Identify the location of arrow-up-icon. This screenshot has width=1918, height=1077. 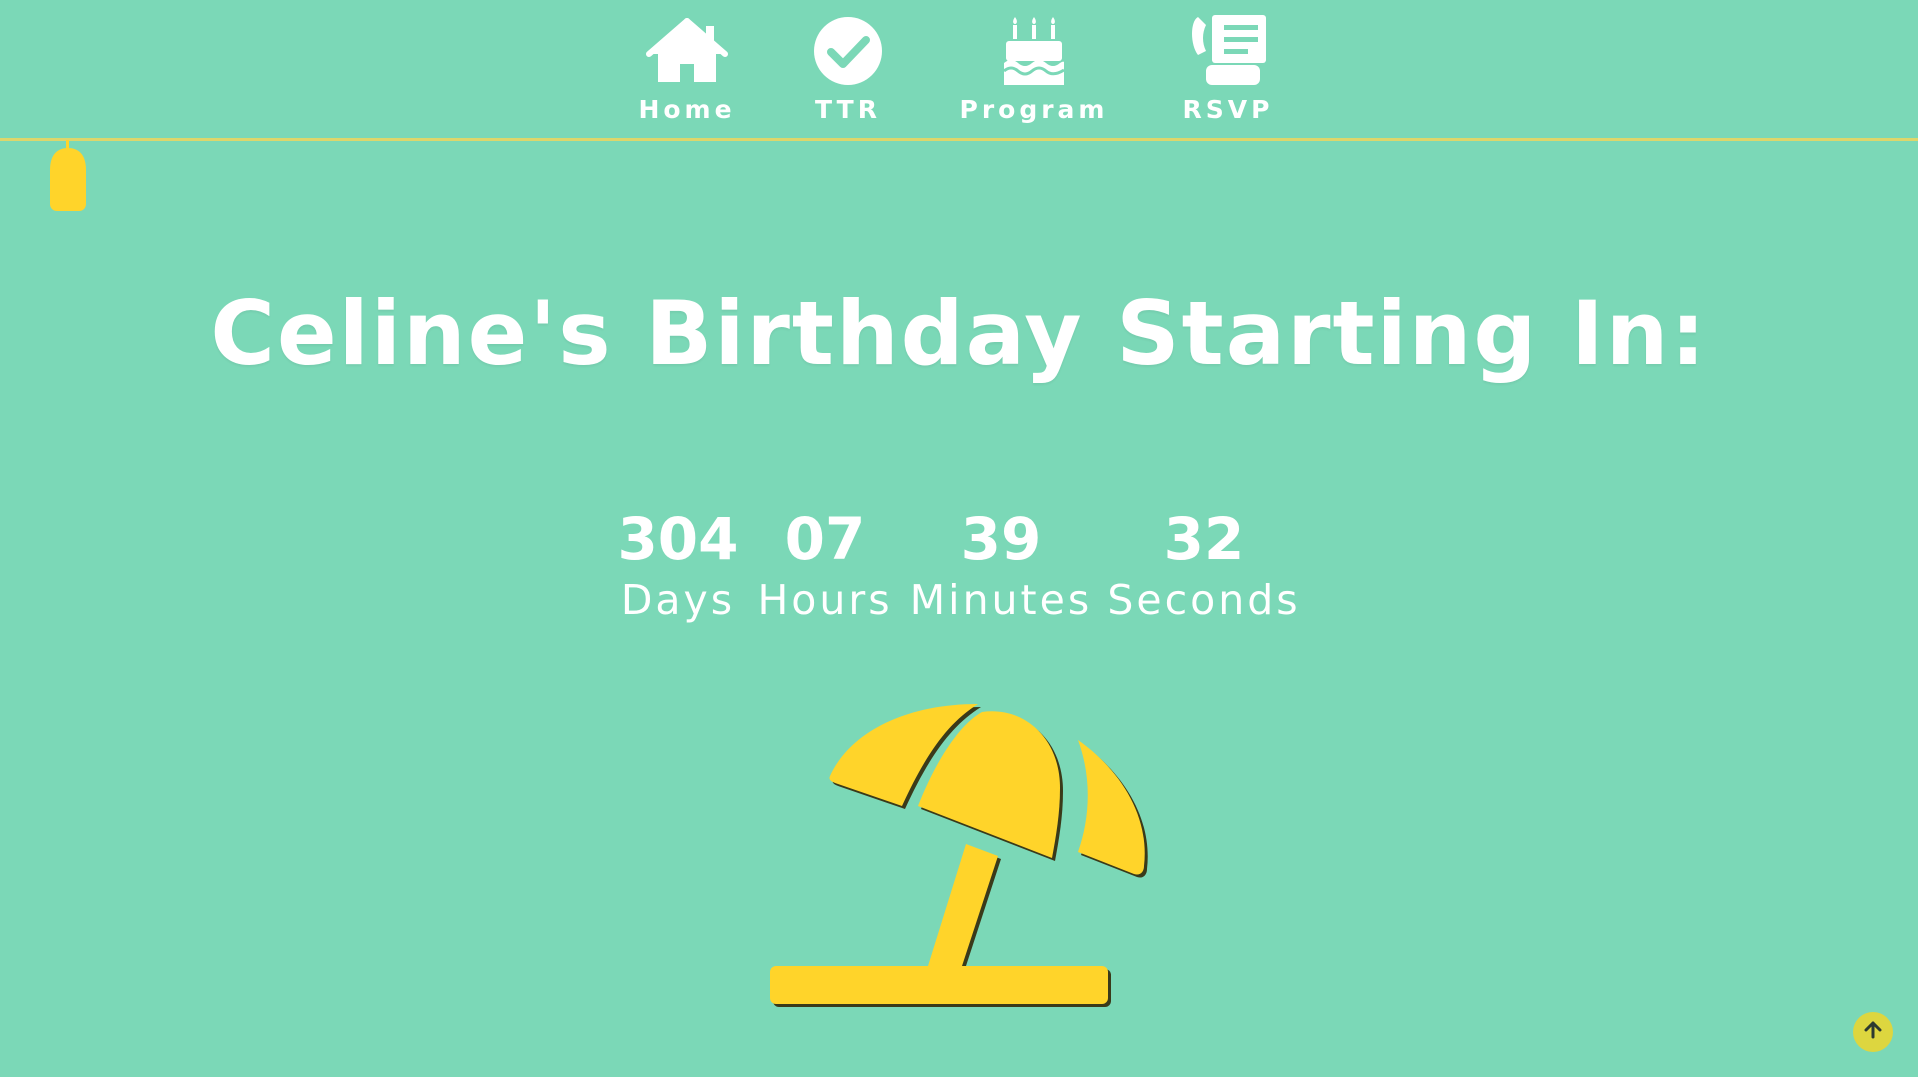
(1873, 1032).